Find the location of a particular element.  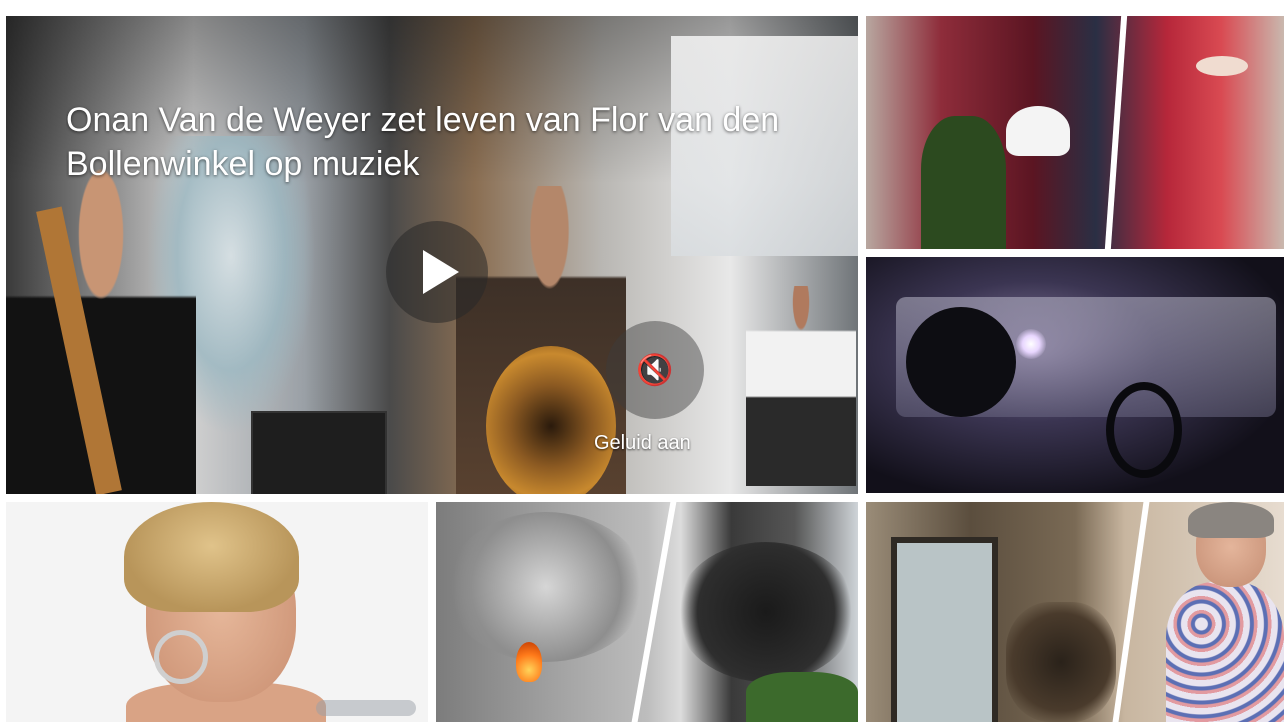

actress-hair is located at coordinates (211, 557).